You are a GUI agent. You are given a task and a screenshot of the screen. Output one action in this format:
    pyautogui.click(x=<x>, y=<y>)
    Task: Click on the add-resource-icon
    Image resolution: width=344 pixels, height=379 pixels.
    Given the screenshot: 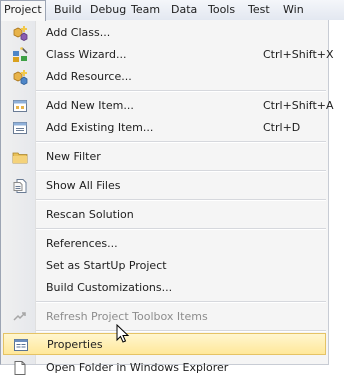 What is the action you would take?
    pyautogui.click(x=20, y=77)
    